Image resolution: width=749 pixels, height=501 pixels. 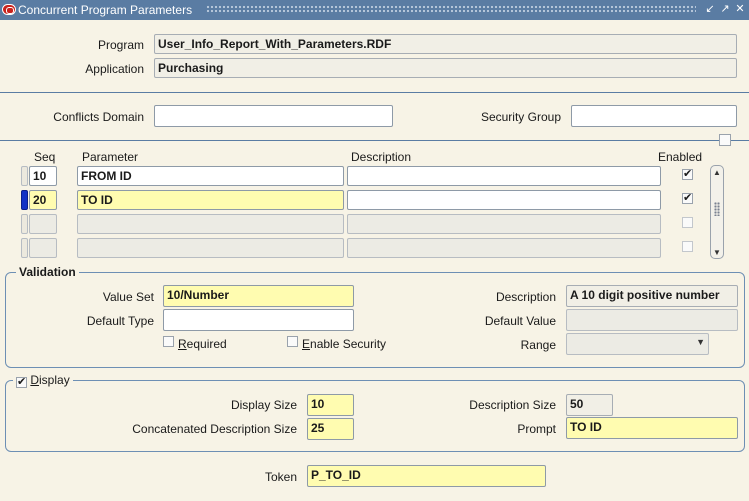 I want to click on range-dropdown: ▼, so click(x=637, y=344).